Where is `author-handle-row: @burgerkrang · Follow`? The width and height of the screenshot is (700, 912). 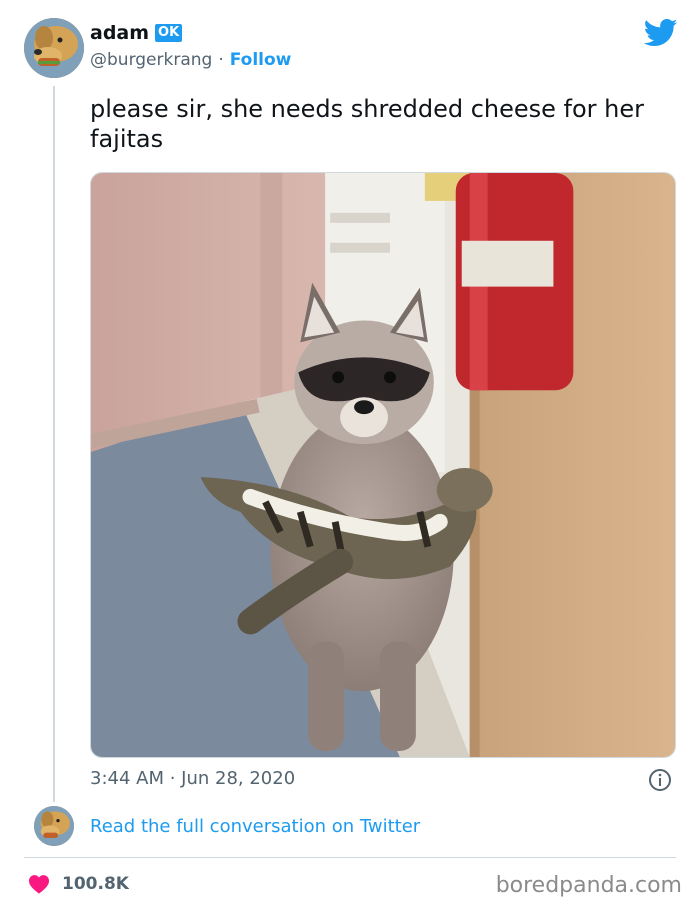 author-handle-row: @burgerkrang · Follow is located at coordinates (190, 60).